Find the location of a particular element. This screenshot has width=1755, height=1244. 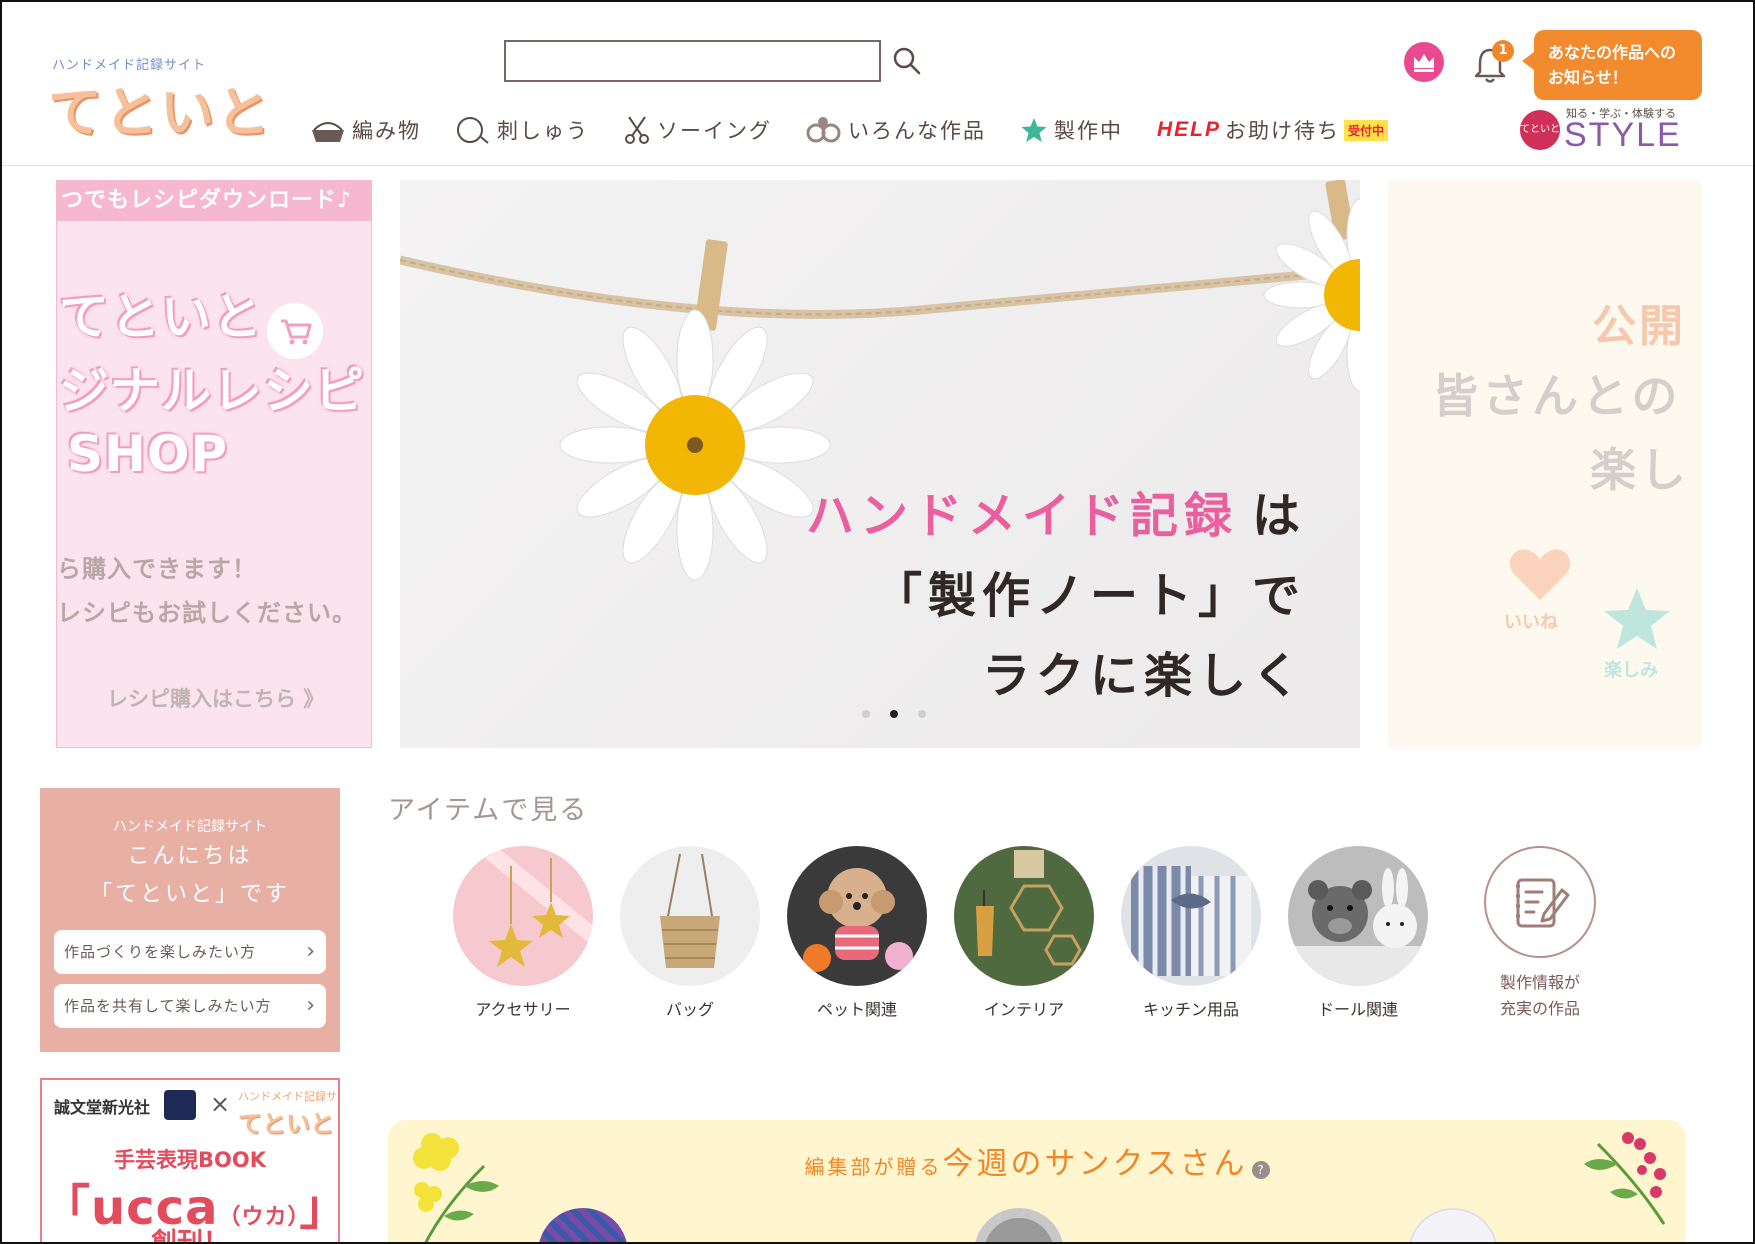

detailed-works-line: 製作情報が is located at coordinates (1539, 982).